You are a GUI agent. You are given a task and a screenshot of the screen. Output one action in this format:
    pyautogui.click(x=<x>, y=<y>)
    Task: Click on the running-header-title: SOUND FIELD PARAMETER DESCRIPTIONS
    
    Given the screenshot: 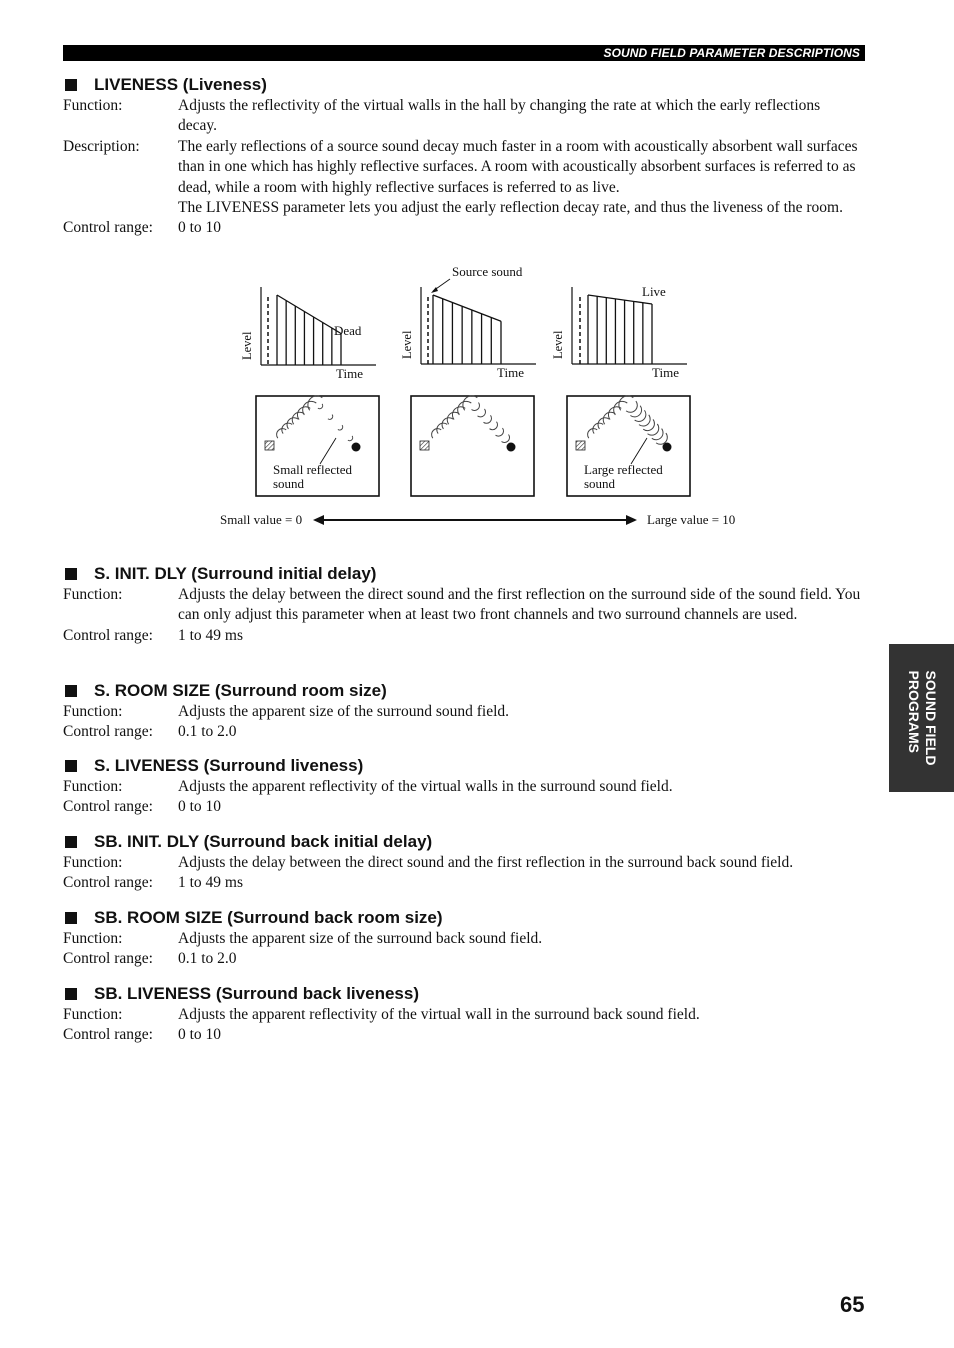 What is the action you would take?
    pyautogui.click(x=731, y=53)
    